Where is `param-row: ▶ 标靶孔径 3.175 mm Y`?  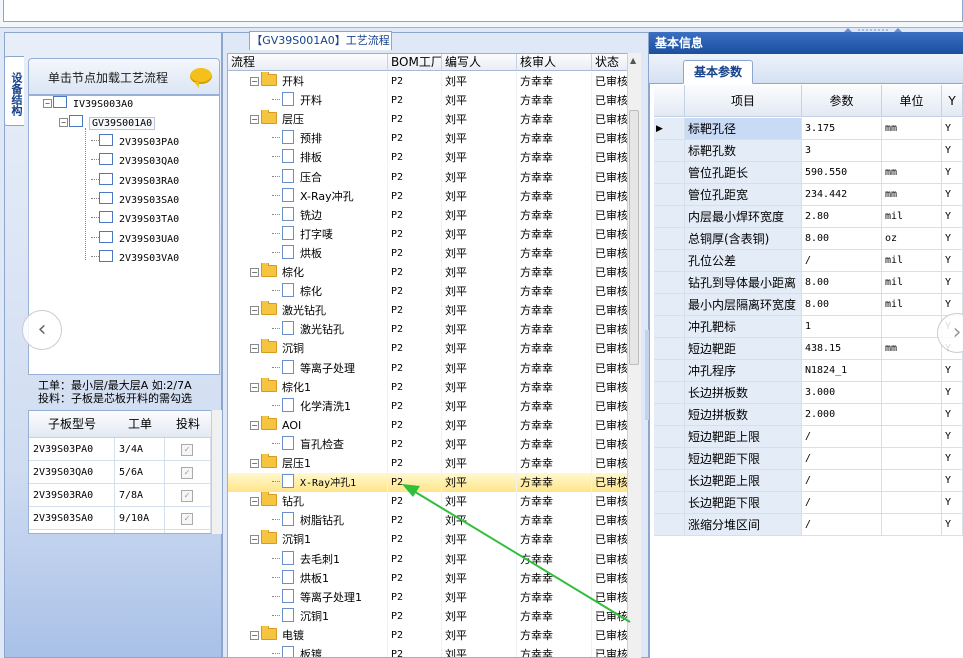
param-row: ▶ 标靶孔径 3.175 mm Y is located at coordinates (808, 129).